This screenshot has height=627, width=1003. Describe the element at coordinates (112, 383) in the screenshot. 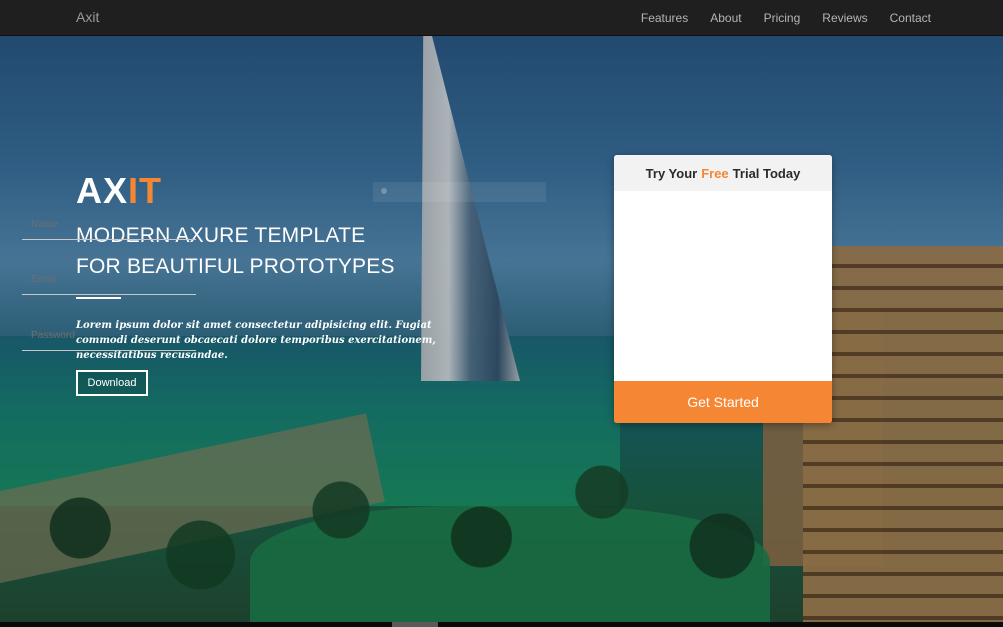

I see `download-button: Download` at that location.